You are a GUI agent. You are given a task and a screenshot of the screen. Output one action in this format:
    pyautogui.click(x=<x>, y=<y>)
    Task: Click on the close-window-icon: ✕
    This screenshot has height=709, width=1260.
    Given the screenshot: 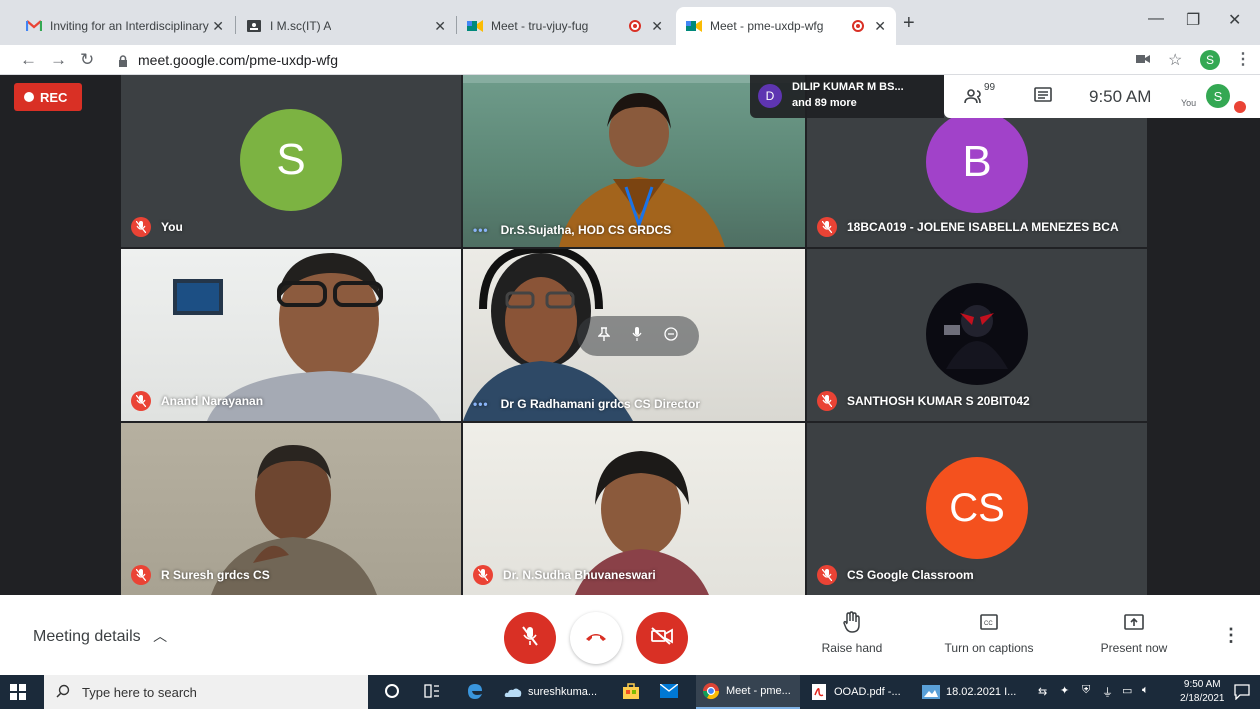 What is the action you would take?
    pyautogui.click(x=1234, y=20)
    